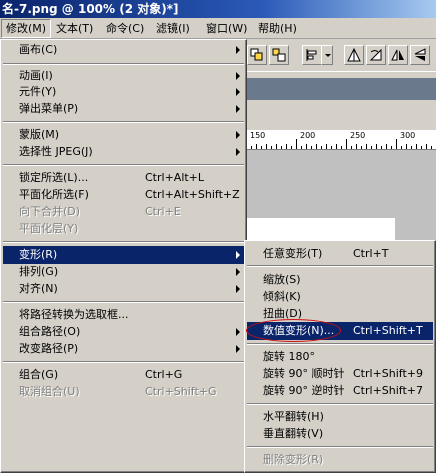 The width and height of the screenshot is (436, 473). What do you see at coordinates (340, 254) in the screenshot?
I see `menu-item-free-transform: 任意变形(T) Ctrl+T` at bounding box center [340, 254].